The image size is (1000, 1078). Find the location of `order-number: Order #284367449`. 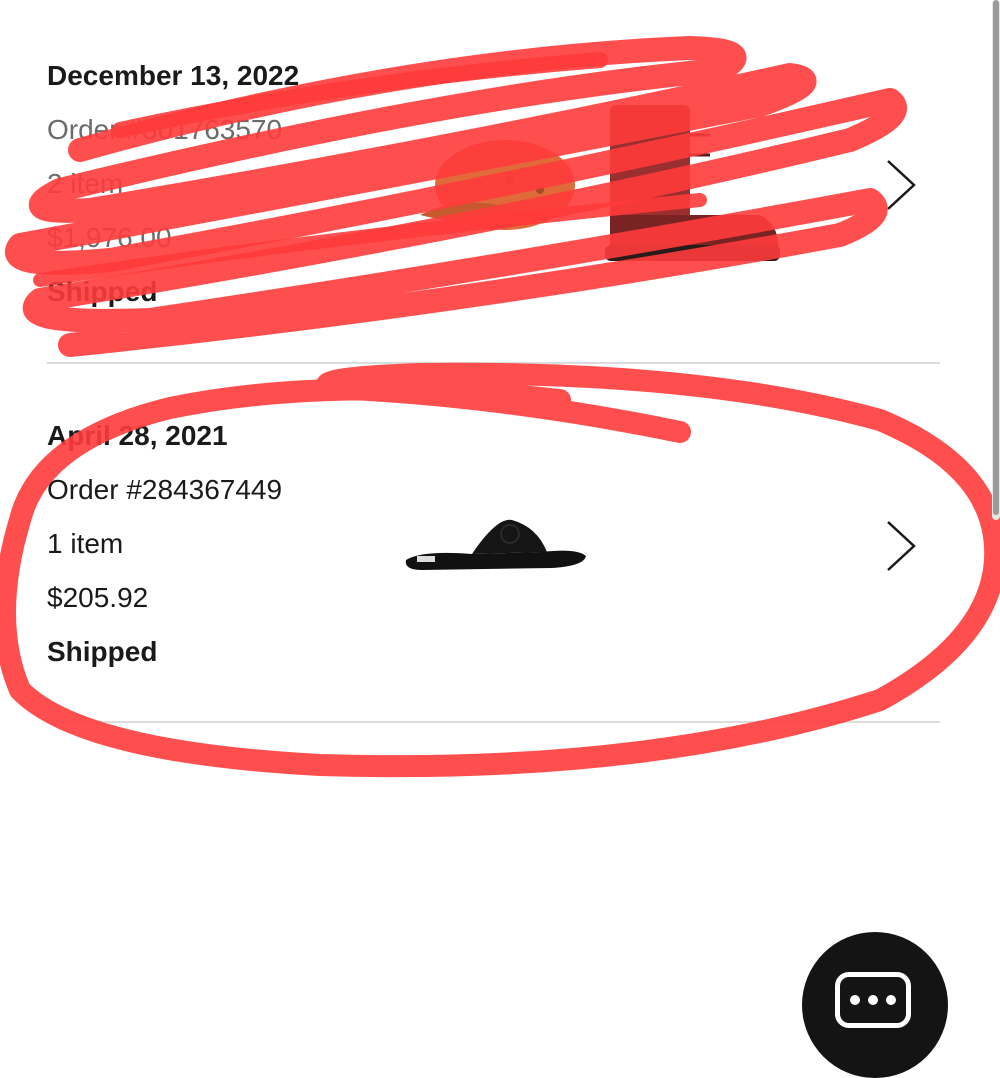

order-number: Order #284367449 is located at coordinates (165, 489).